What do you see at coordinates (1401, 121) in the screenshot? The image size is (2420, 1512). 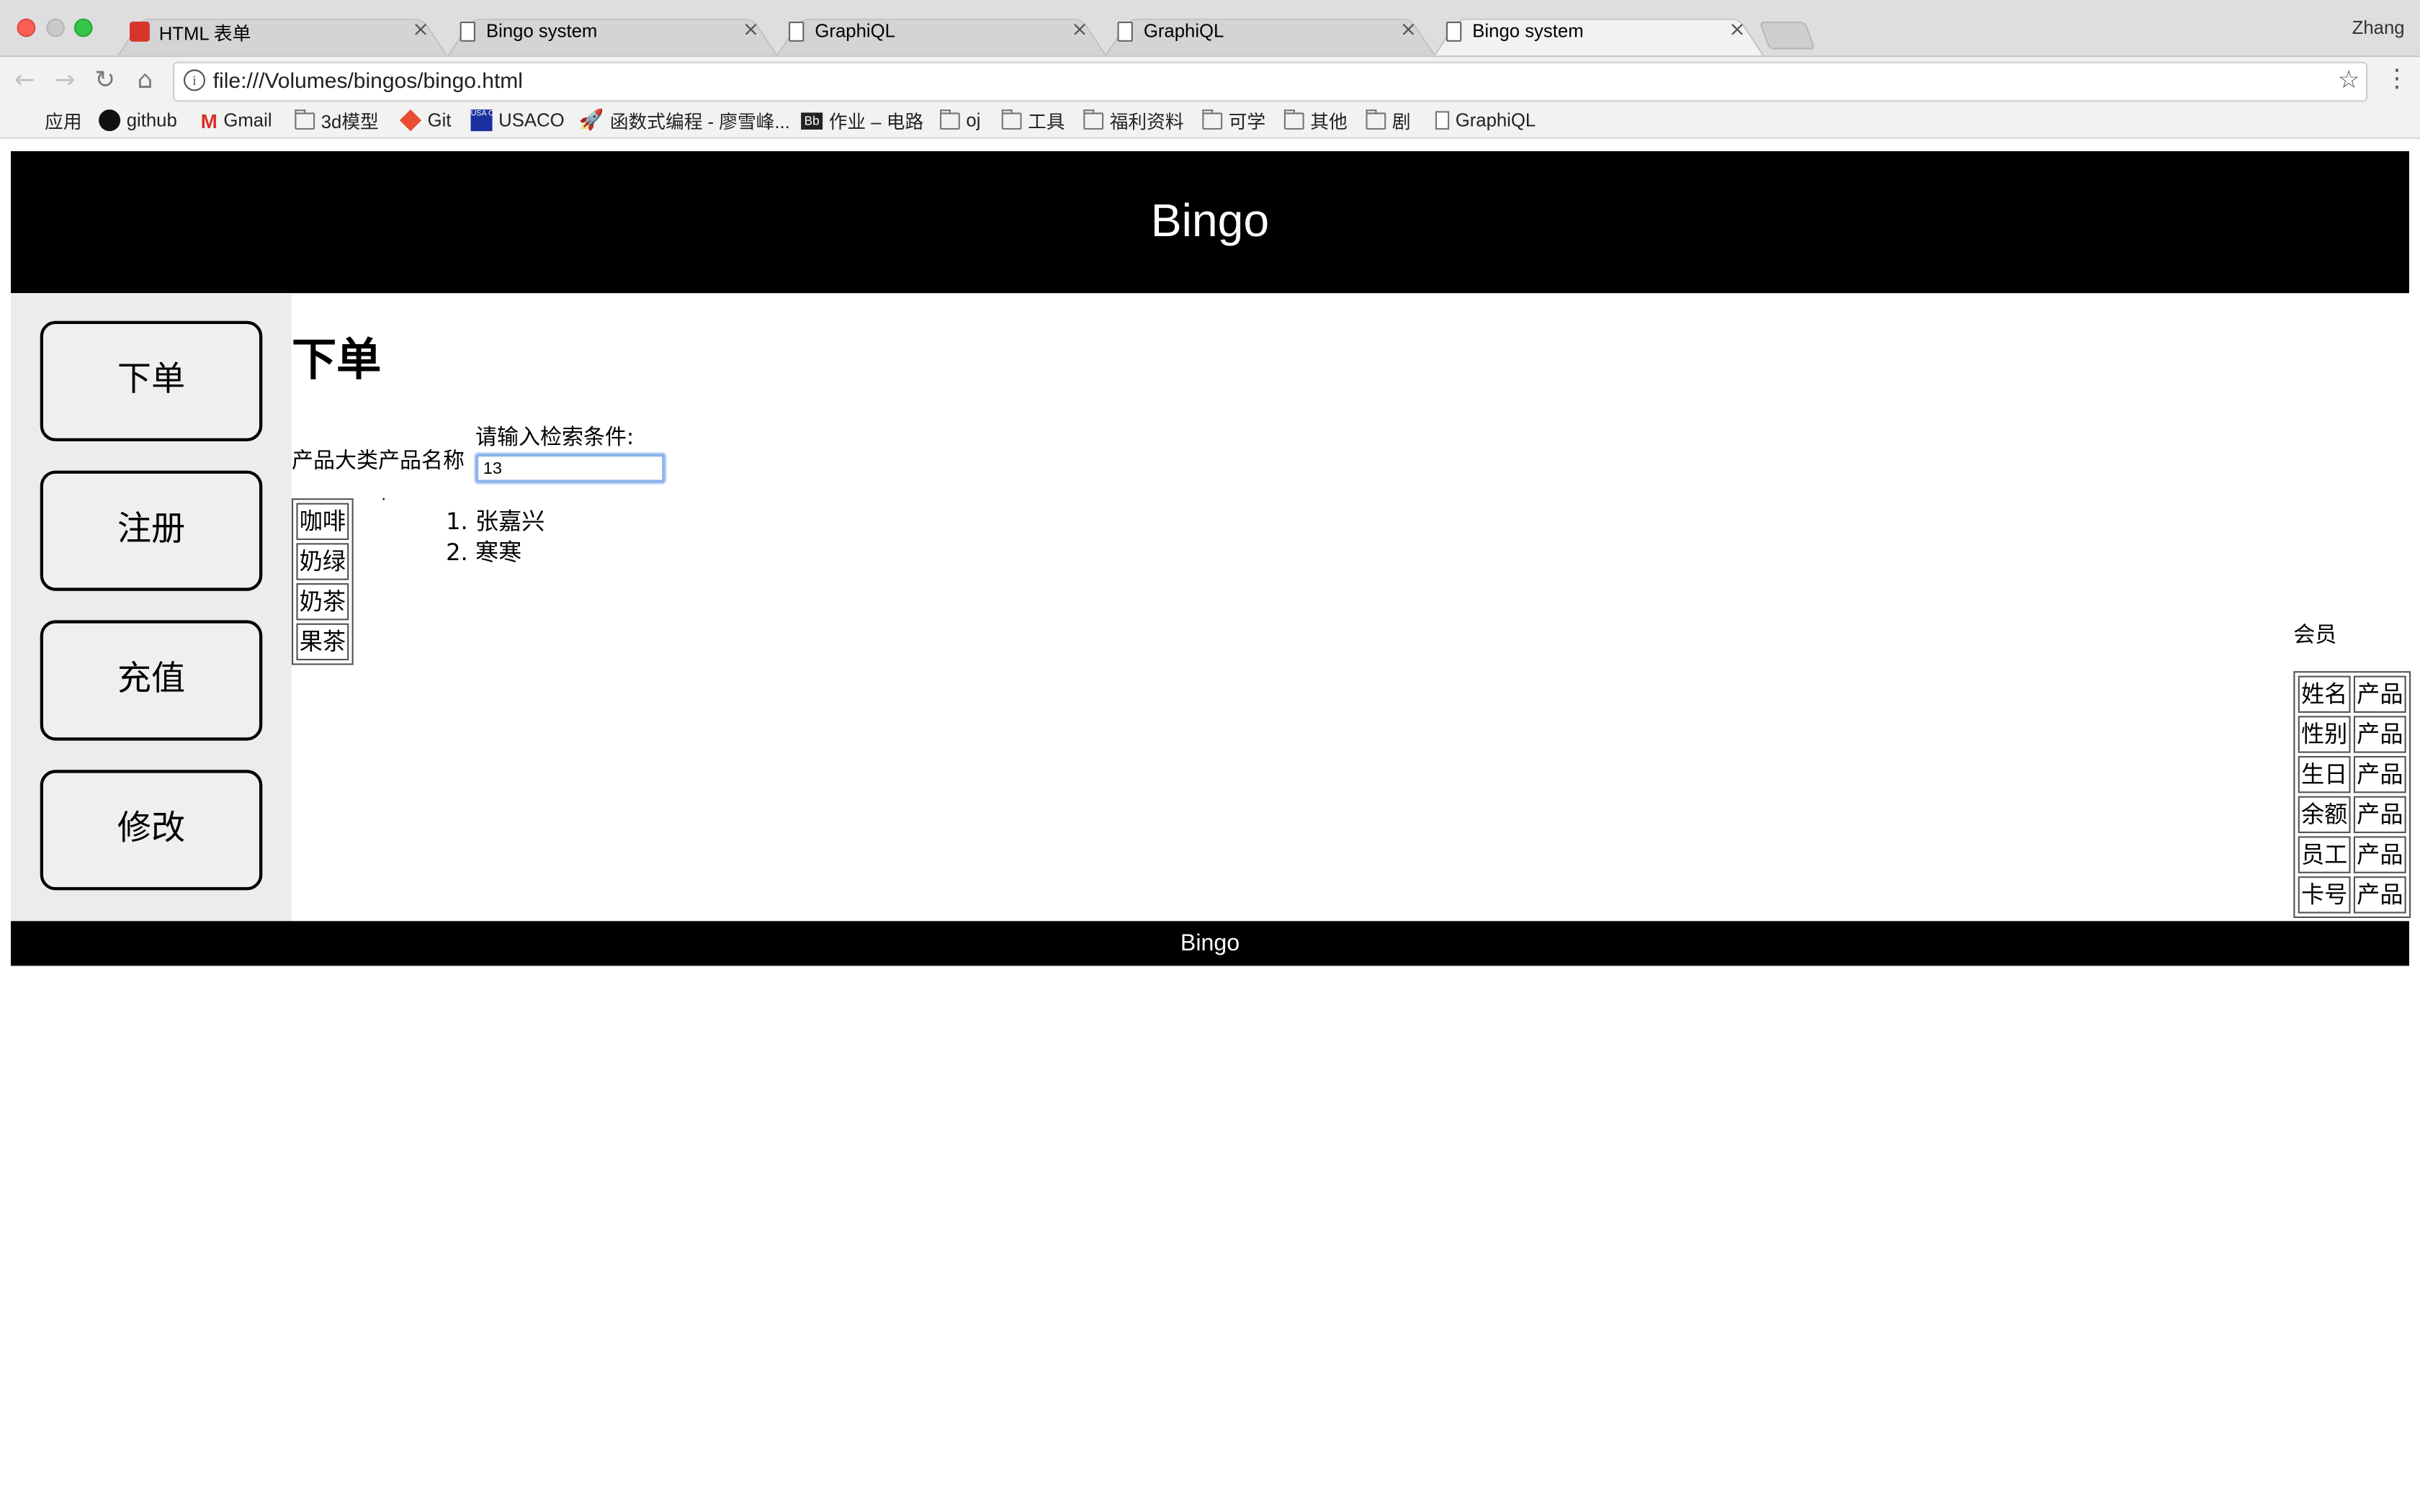 I see `bookmark-label: 剧` at bounding box center [1401, 121].